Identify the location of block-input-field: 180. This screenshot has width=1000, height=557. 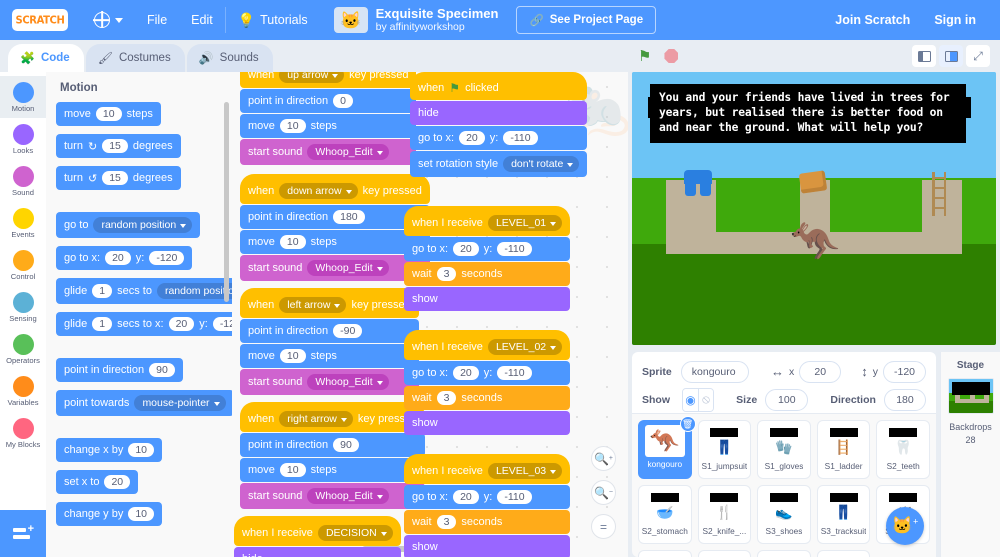
(349, 217).